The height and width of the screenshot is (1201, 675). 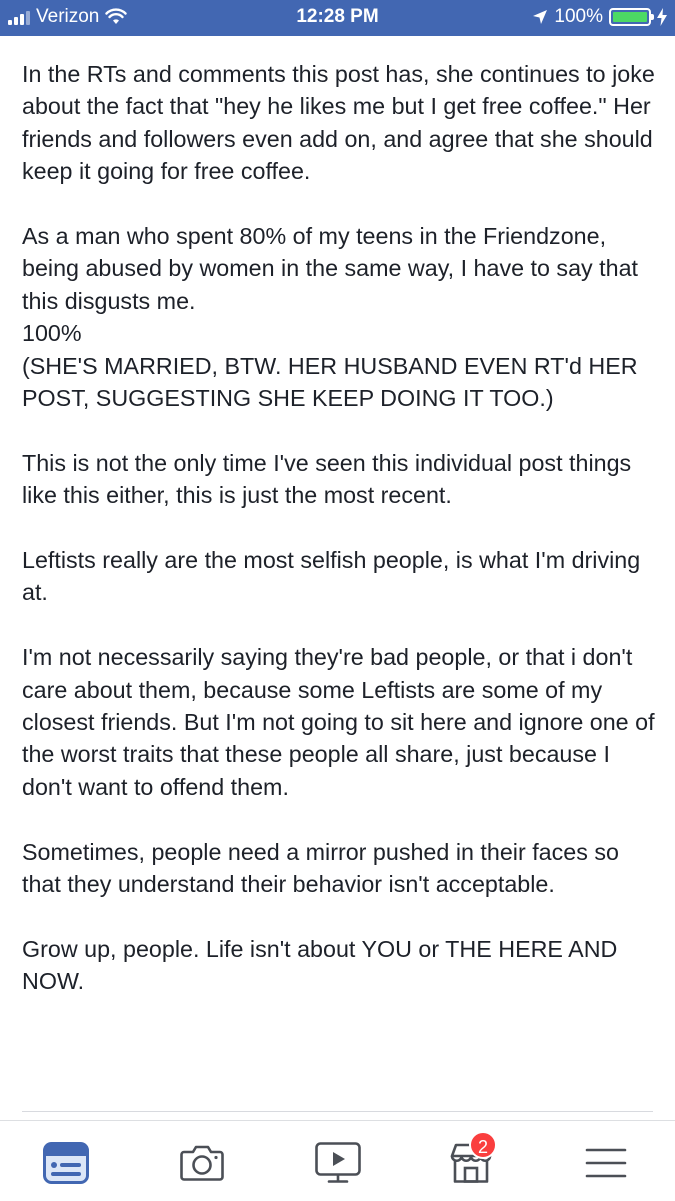 I want to click on battery-percent: 100%, so click(x=578, y=16).